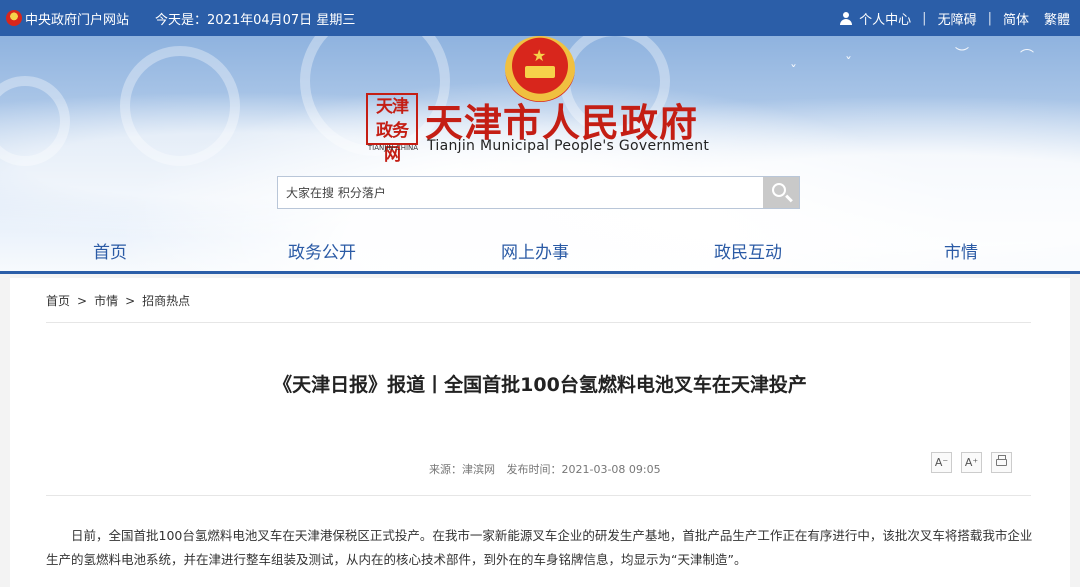 This screenshot has height=587, width=1080. I want to click on top-bar-left: 中央政府门户网站 今天是：2021年04月07日 星期三, so click(180, 18).